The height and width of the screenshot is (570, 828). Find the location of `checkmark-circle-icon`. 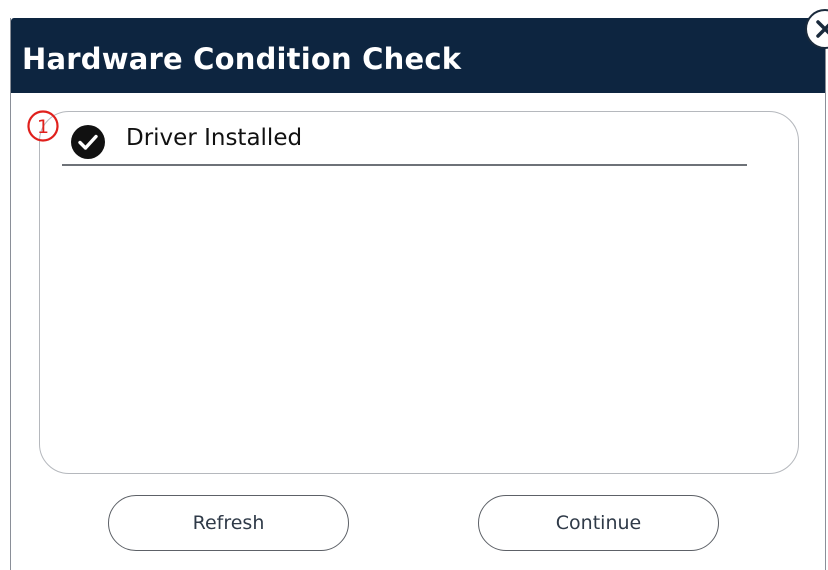

checkmark-circle-icon is located at coordinates (88, 142).